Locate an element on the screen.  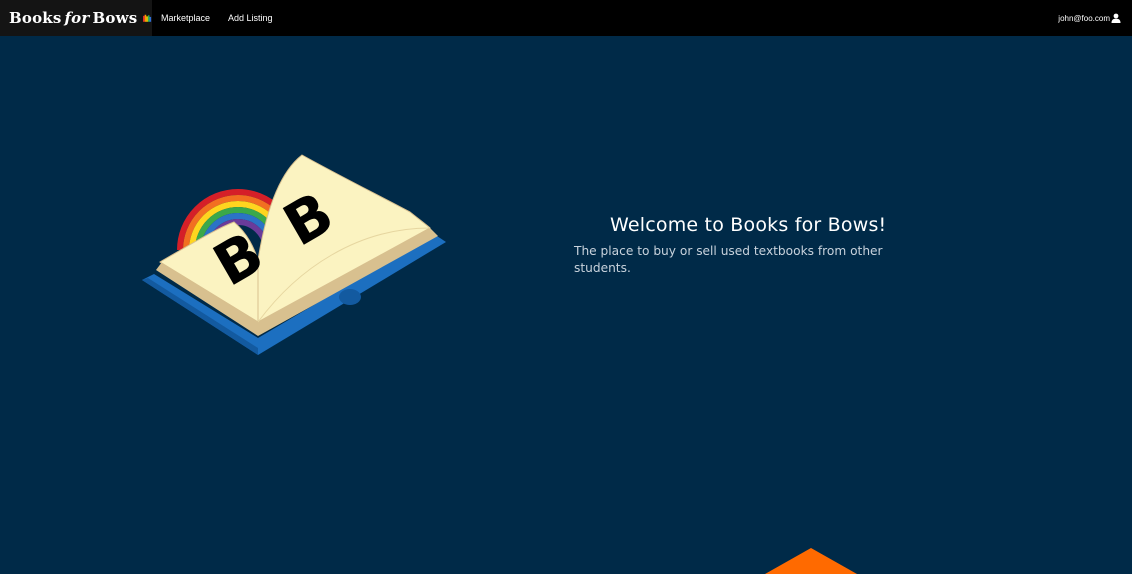
brand-name: Books for Bows is located at coordinates (73, 18).